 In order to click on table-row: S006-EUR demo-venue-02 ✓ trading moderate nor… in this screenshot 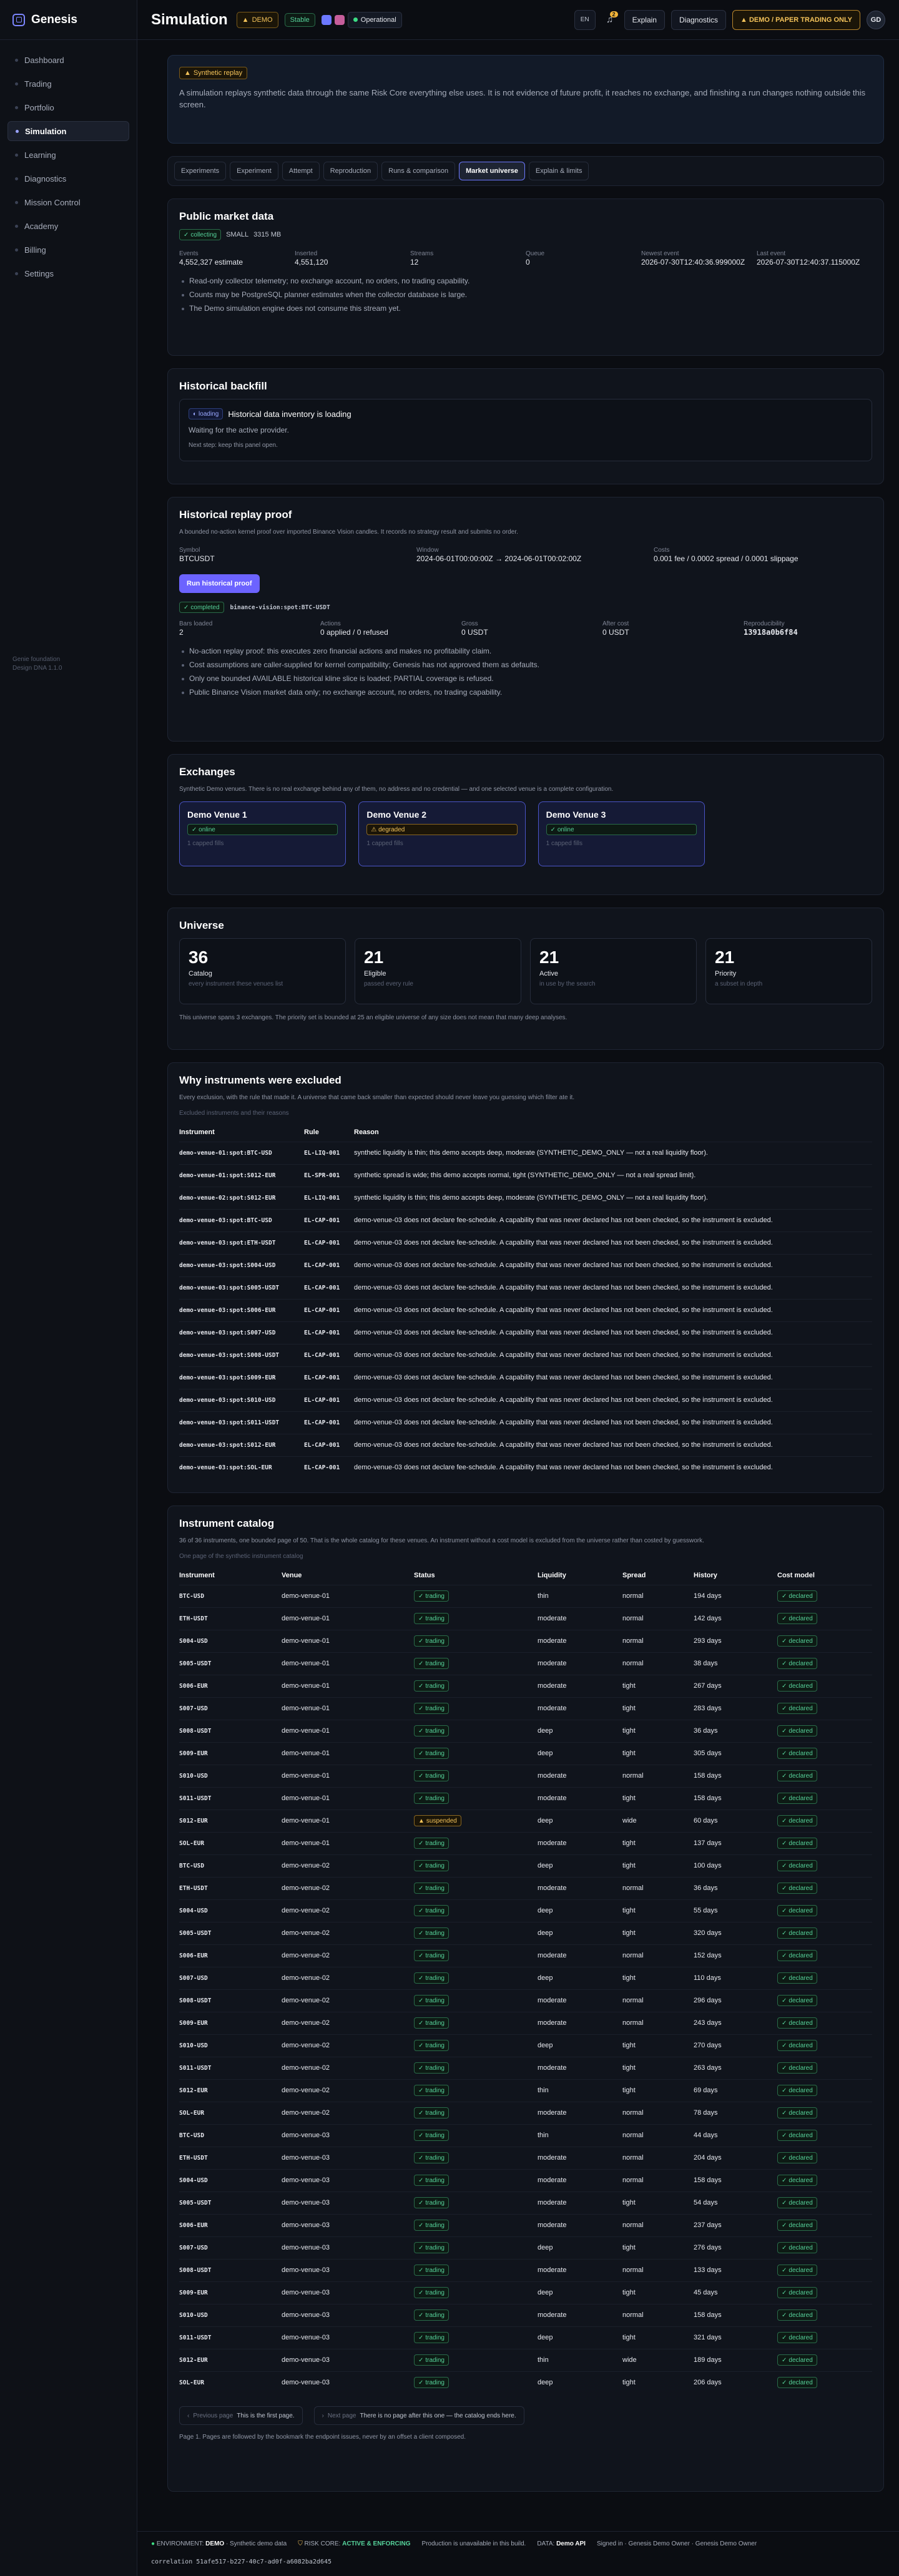, I will do `click(525, 1955)`.